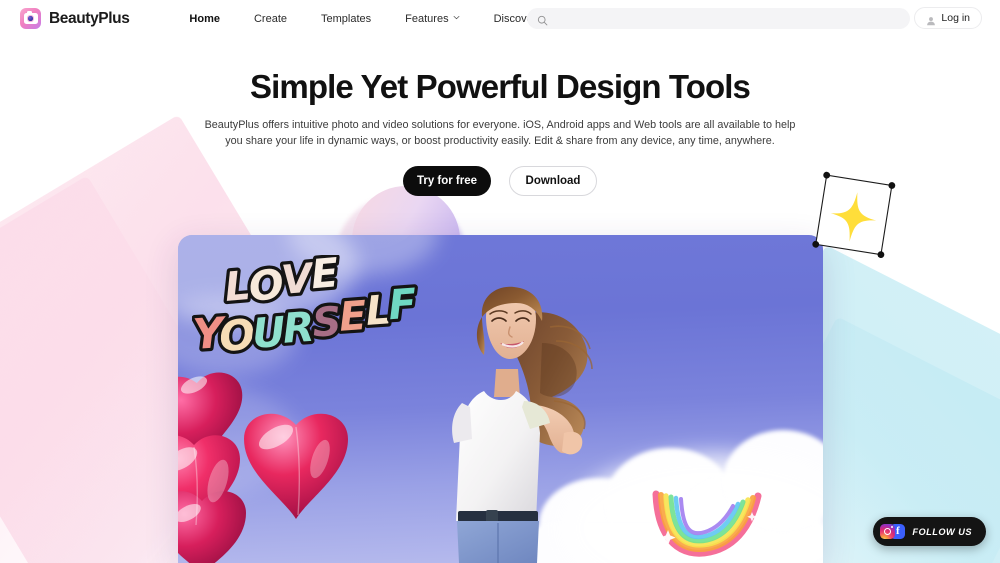  What do you see at coordinates (955, 18) in the screenshot?
I see `login-label: Log in` at bounding box center [955, 18].